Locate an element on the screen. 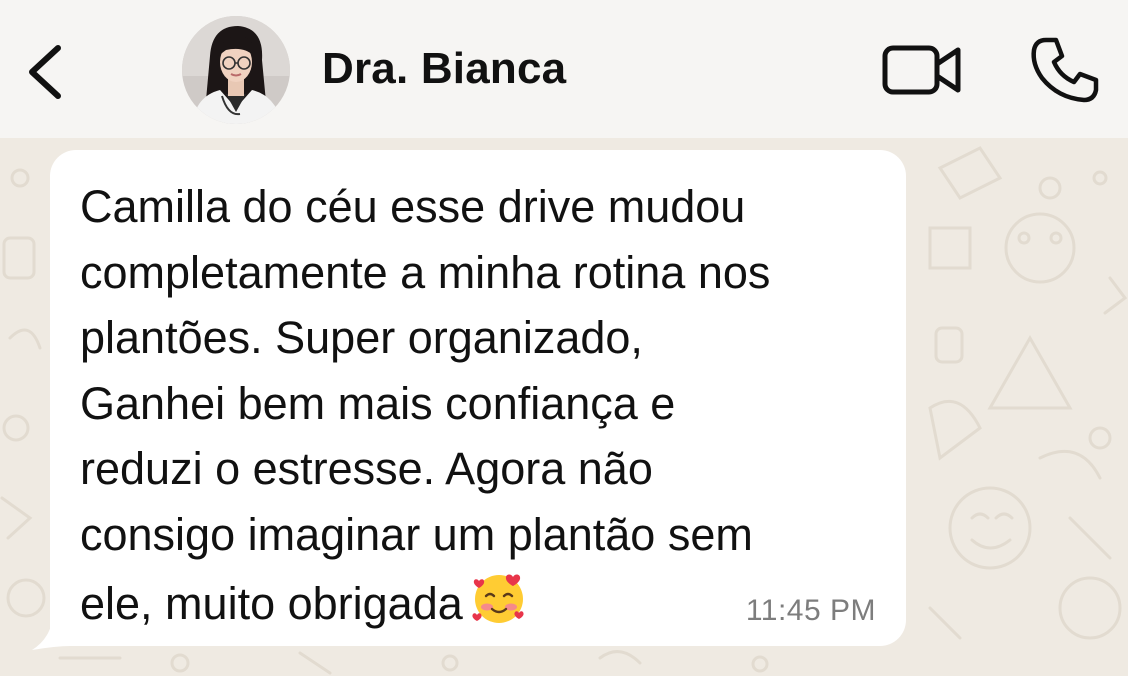 The image size is (1128, 676). smiling-face-with-hearts-icon is located at coordinates (499, 606).